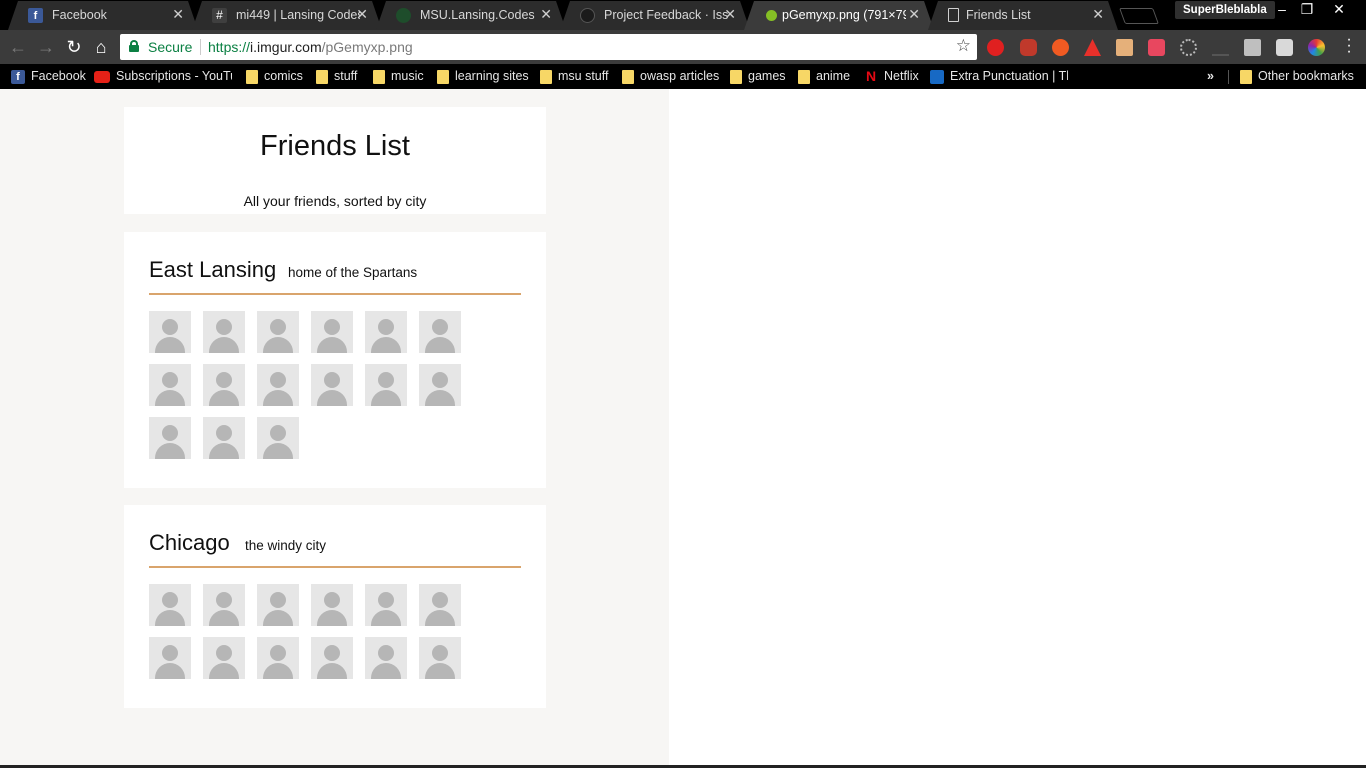  I want to click on netflix-icon: N, so click(871, 76).